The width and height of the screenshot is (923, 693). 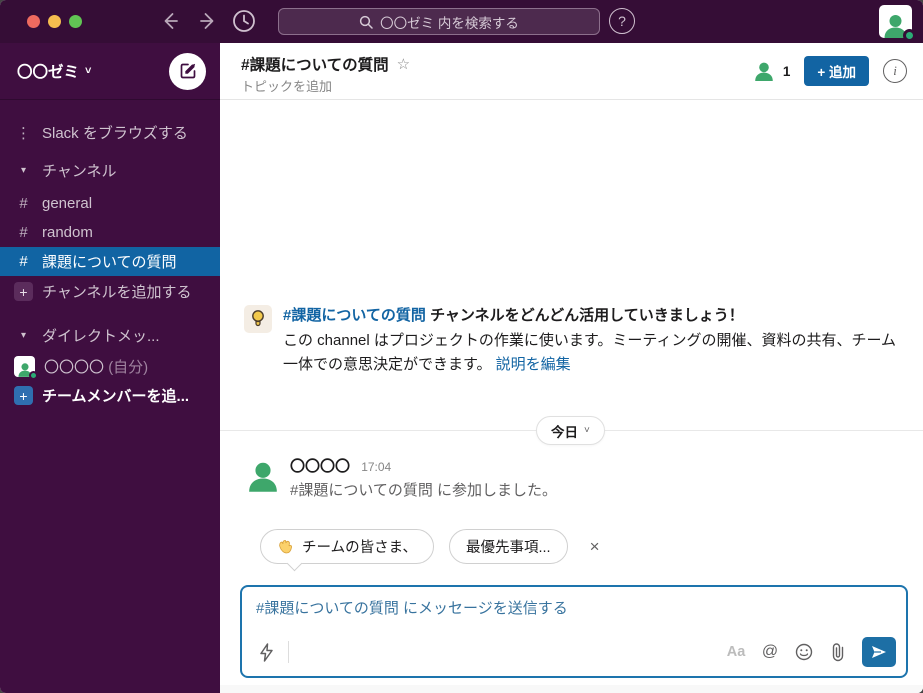 I want to click on dm-item-self: 〇〇〇〇 (自分), so click(x=110, y=366).